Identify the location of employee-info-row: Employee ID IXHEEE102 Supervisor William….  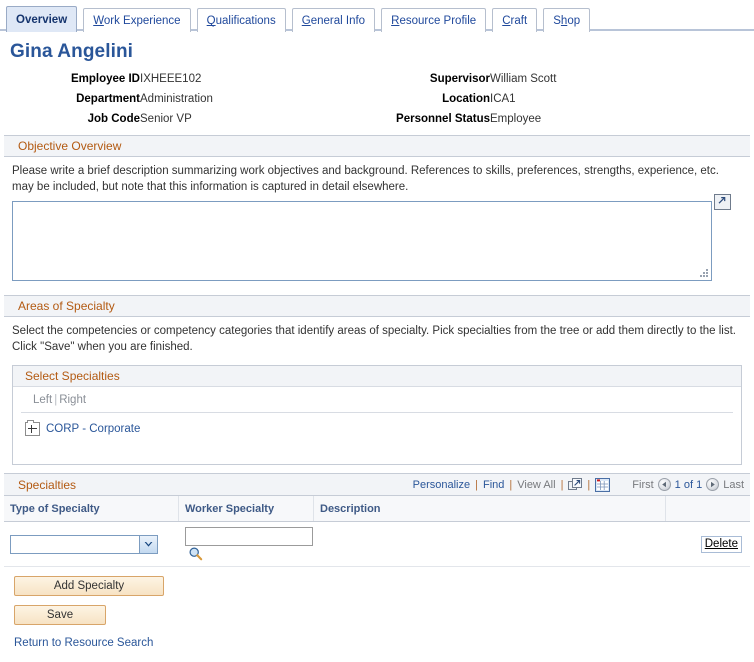
(377, 79).